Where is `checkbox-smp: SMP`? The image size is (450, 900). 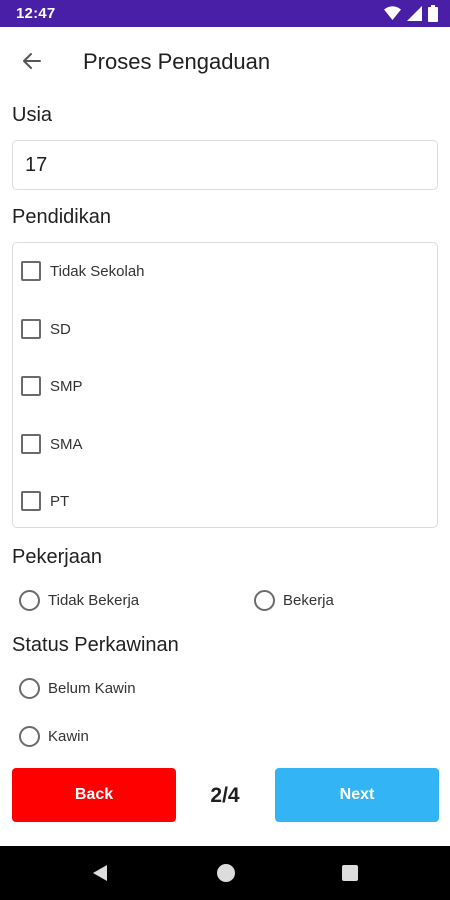 checkbox-smp: SMP is located at coordinates (52, 386).